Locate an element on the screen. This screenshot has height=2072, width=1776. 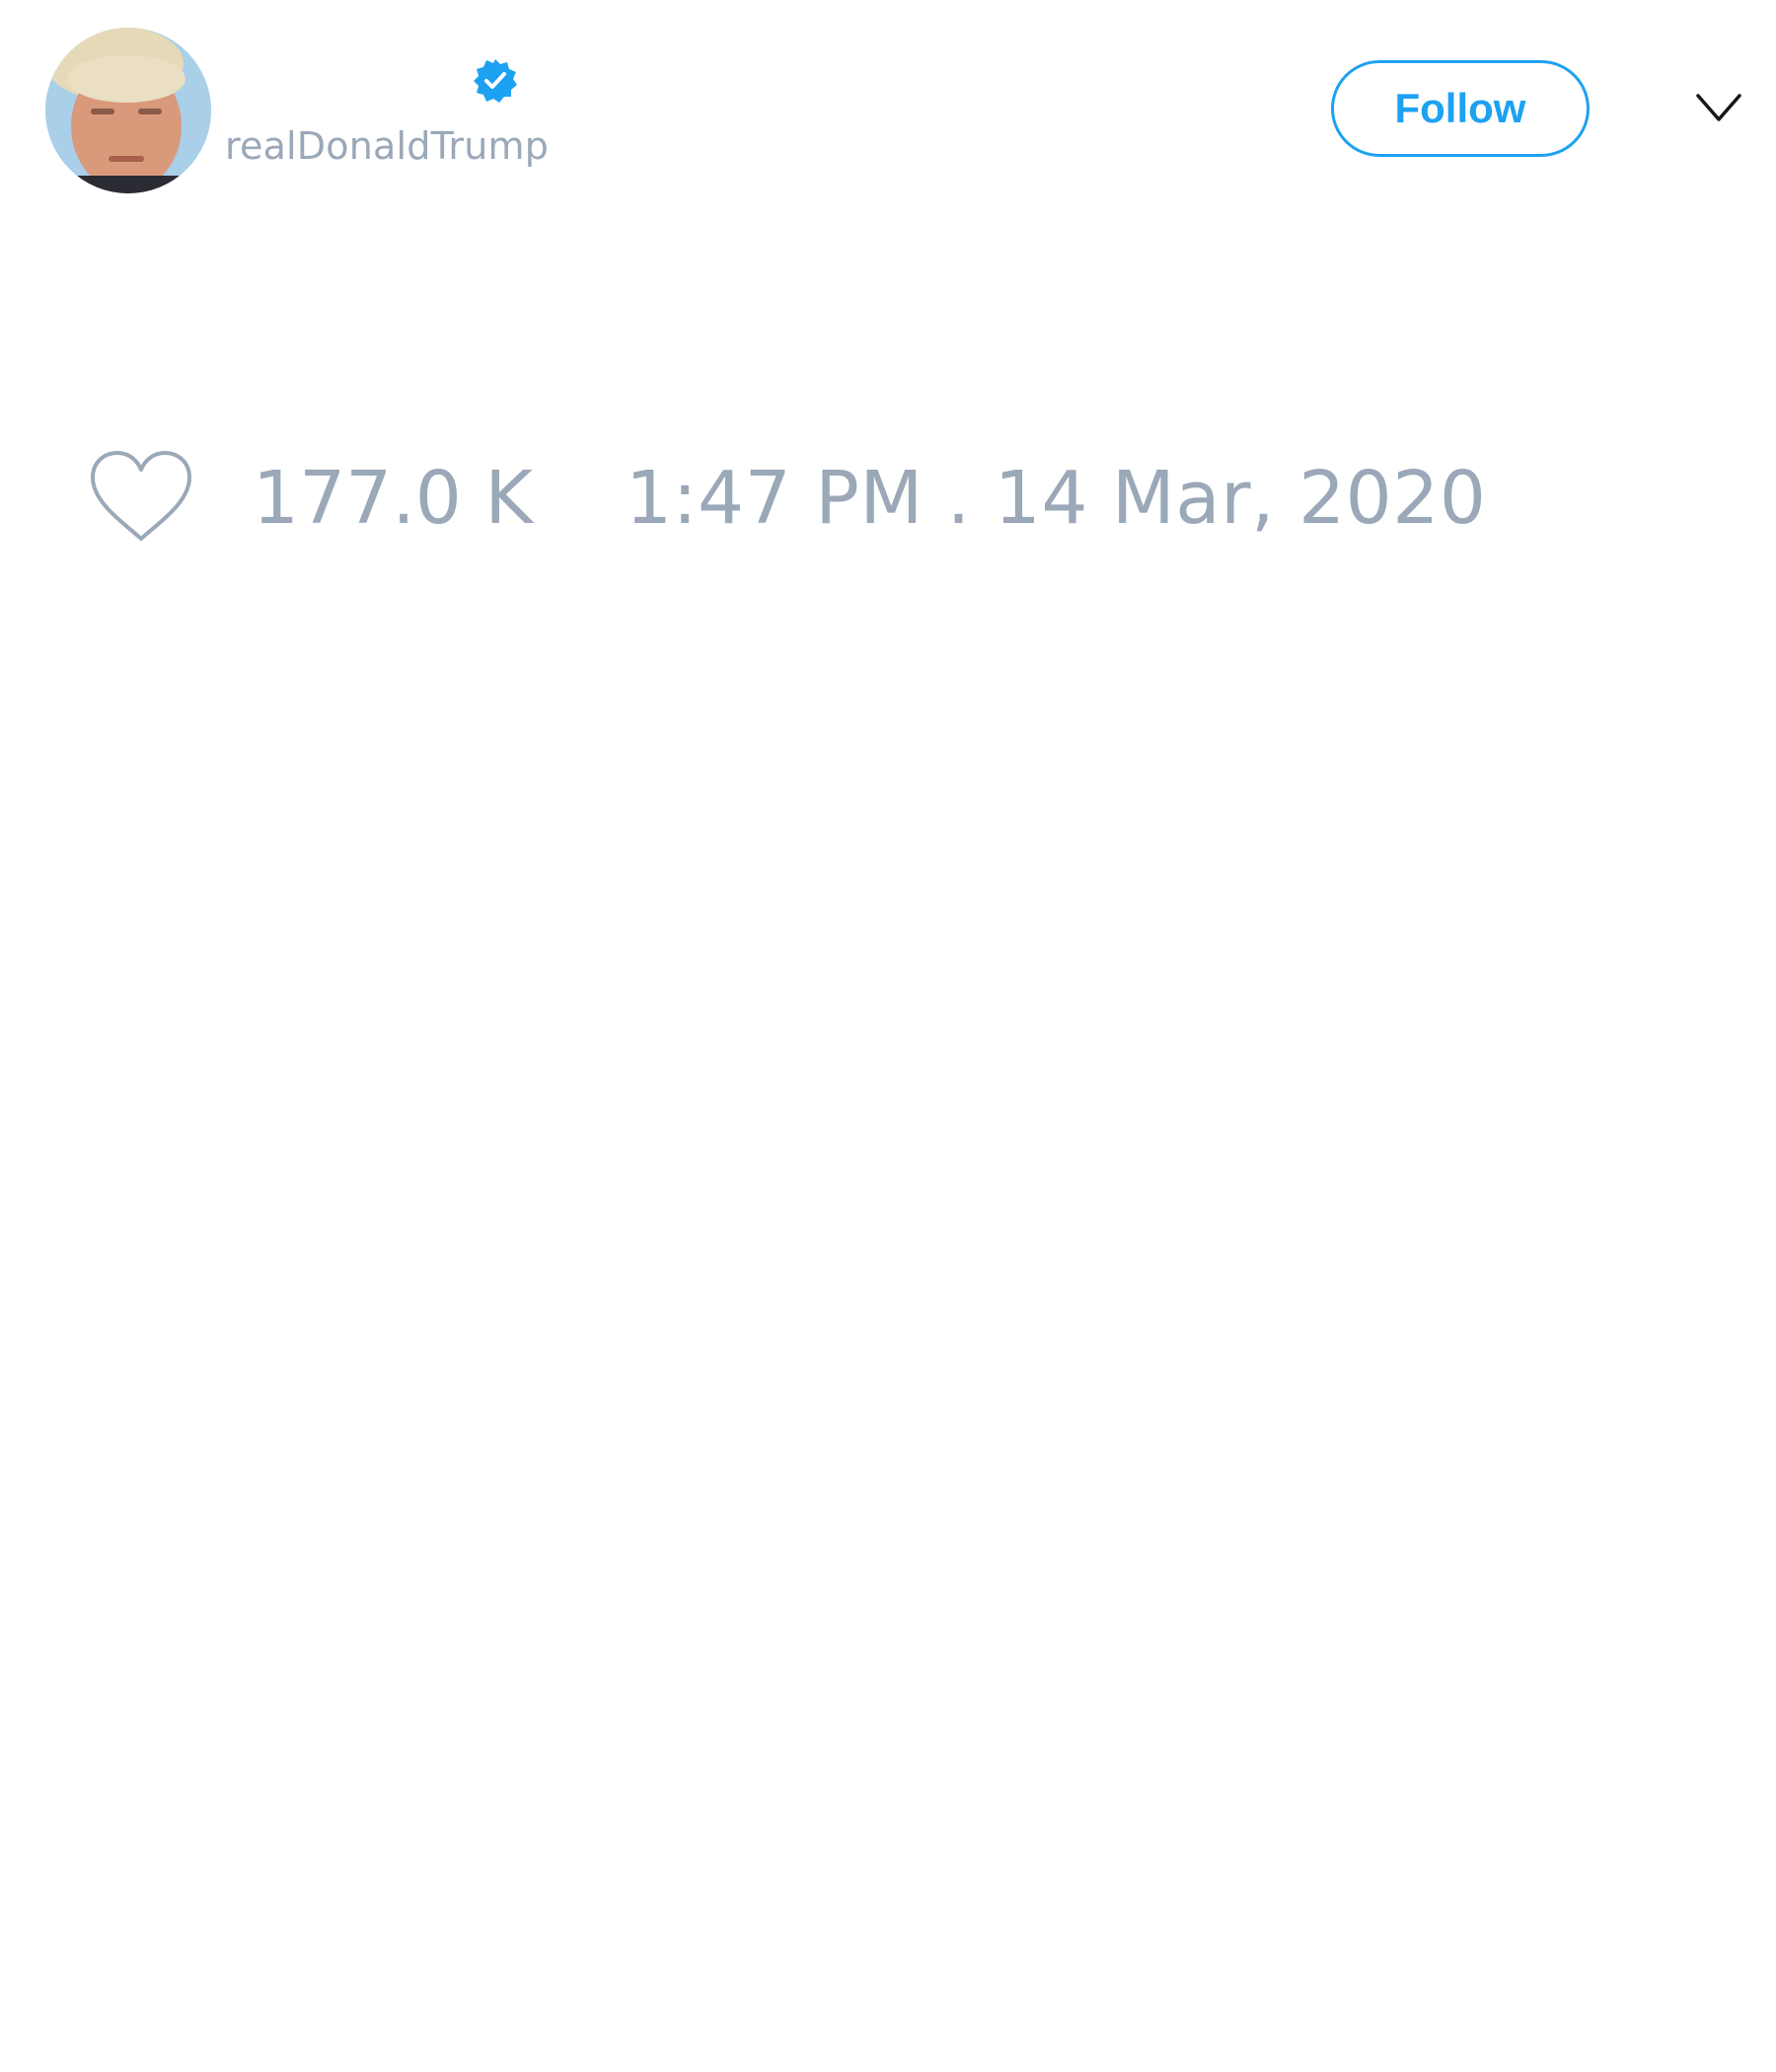
avatar is located at coordinates (128, 111).